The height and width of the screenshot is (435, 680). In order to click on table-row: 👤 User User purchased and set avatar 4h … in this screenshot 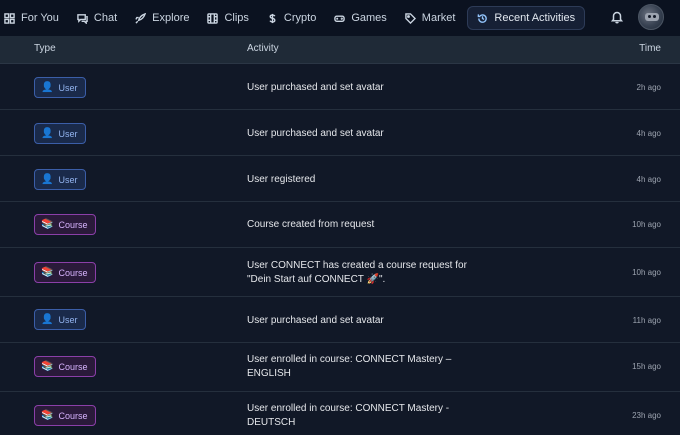, I will do `click(340, 133)`.